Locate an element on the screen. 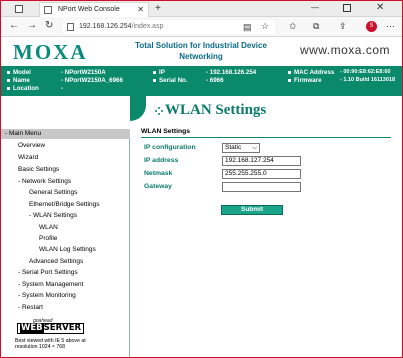 This screenshot has width=403, height=358. location-value: - is located at coordinates (62, 88).